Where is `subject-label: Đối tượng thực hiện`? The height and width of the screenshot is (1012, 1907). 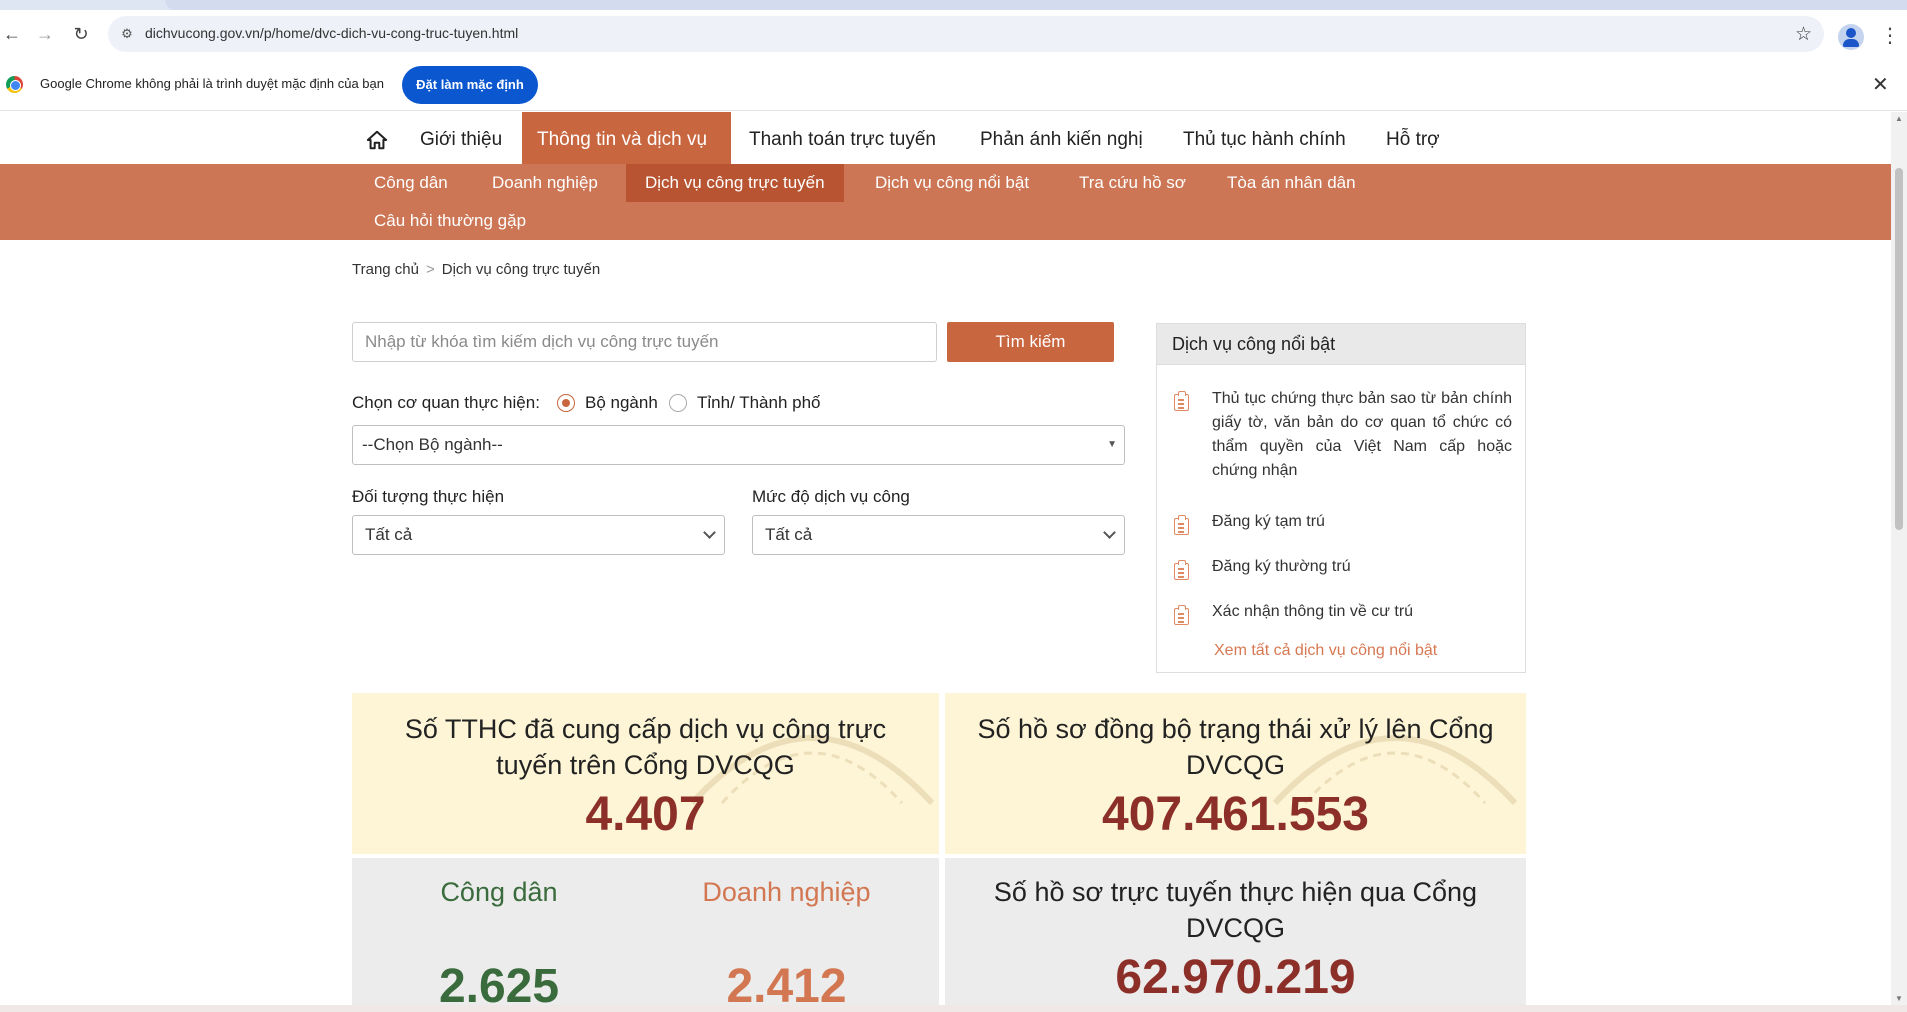 subject-label: Đối tượng thực hiện is located at coordinates (428, 496).